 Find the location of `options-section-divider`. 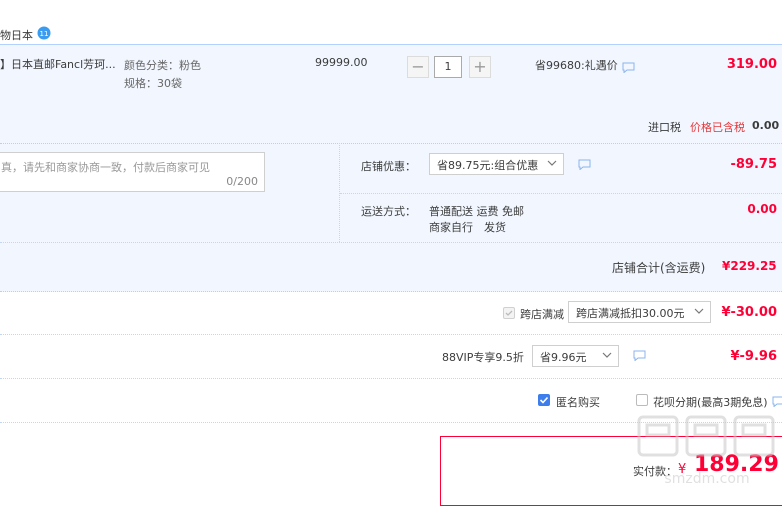

options-section-divider is located at coordinates (561, 193).